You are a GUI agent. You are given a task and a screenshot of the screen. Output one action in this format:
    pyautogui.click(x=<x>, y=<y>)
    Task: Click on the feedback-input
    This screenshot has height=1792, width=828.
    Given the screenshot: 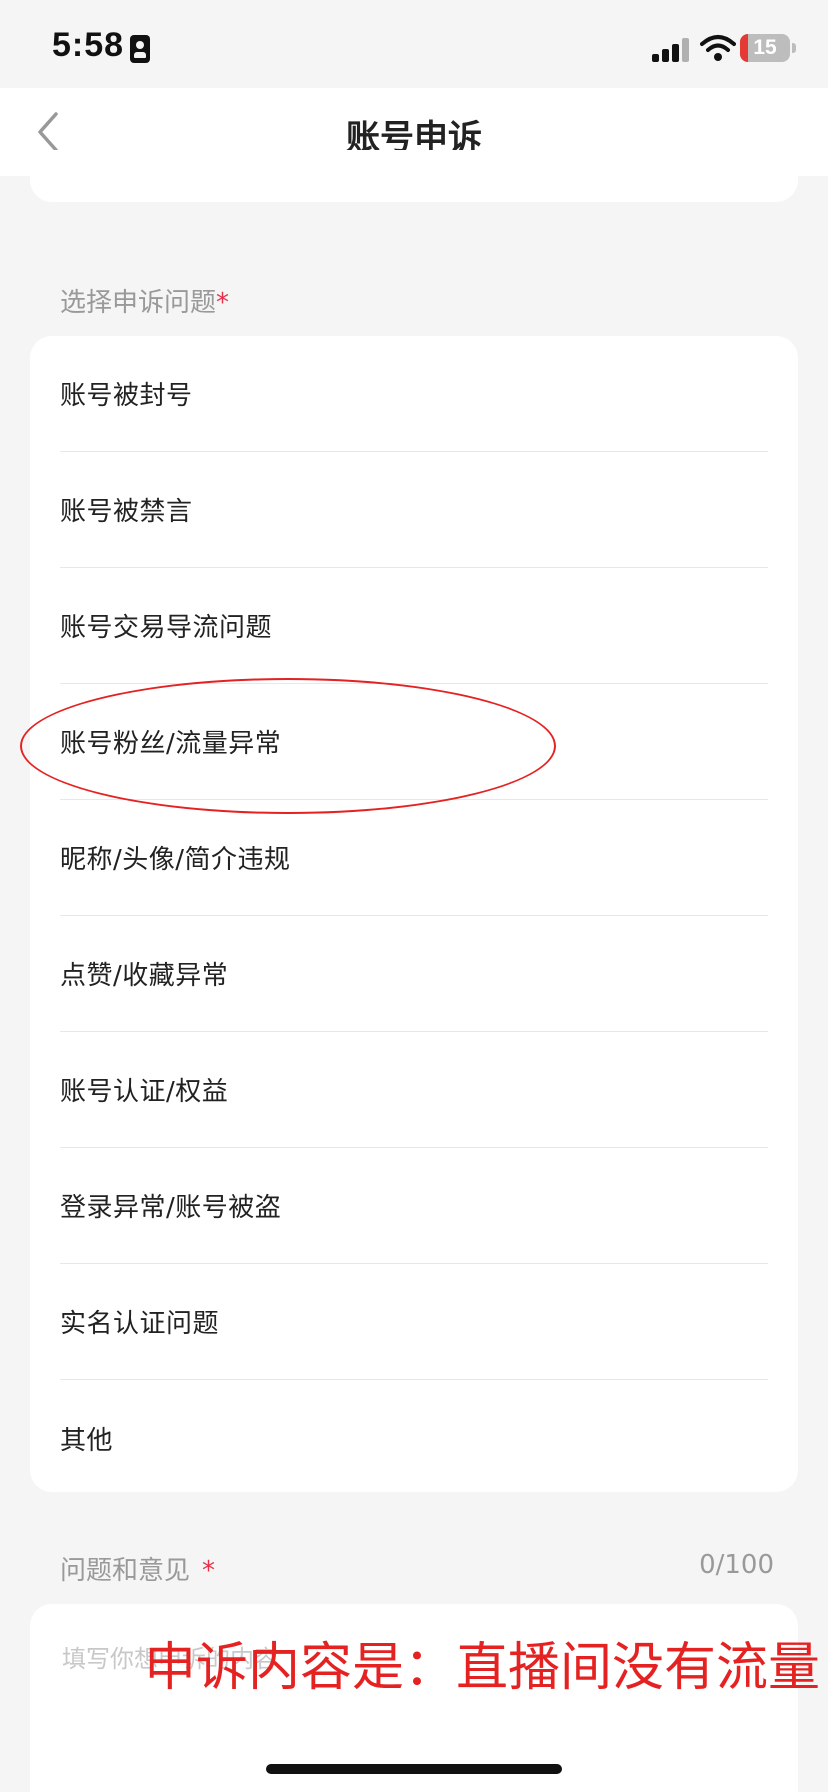 What is the action you would take?
    pyautogui.click(x=412, y=1659)
    